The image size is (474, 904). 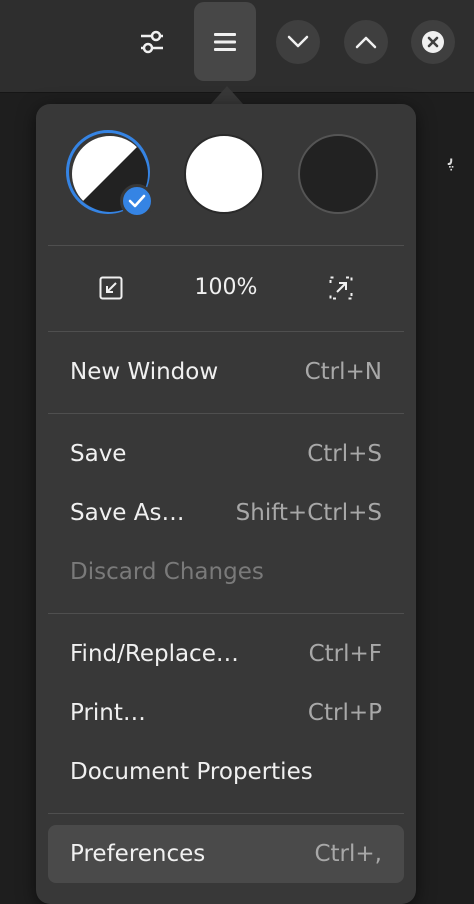 I want to click on zoom-controls: 100%, so click(x=226, y=288).